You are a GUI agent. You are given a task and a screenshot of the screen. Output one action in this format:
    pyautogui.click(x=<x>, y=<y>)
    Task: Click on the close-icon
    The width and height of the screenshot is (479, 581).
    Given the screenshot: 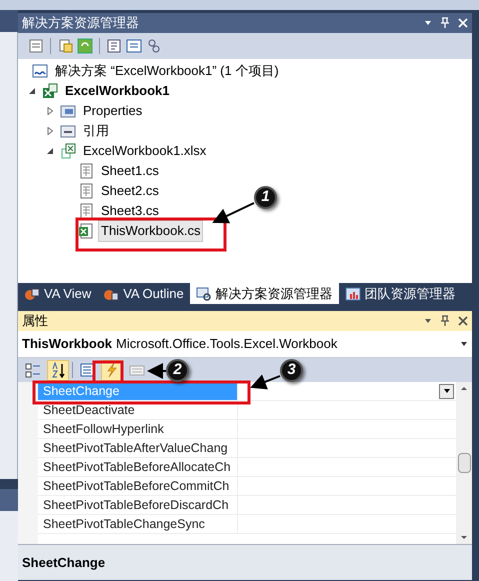 What is the action you would take?
    pyautogui.click(x=463, y=321)
    